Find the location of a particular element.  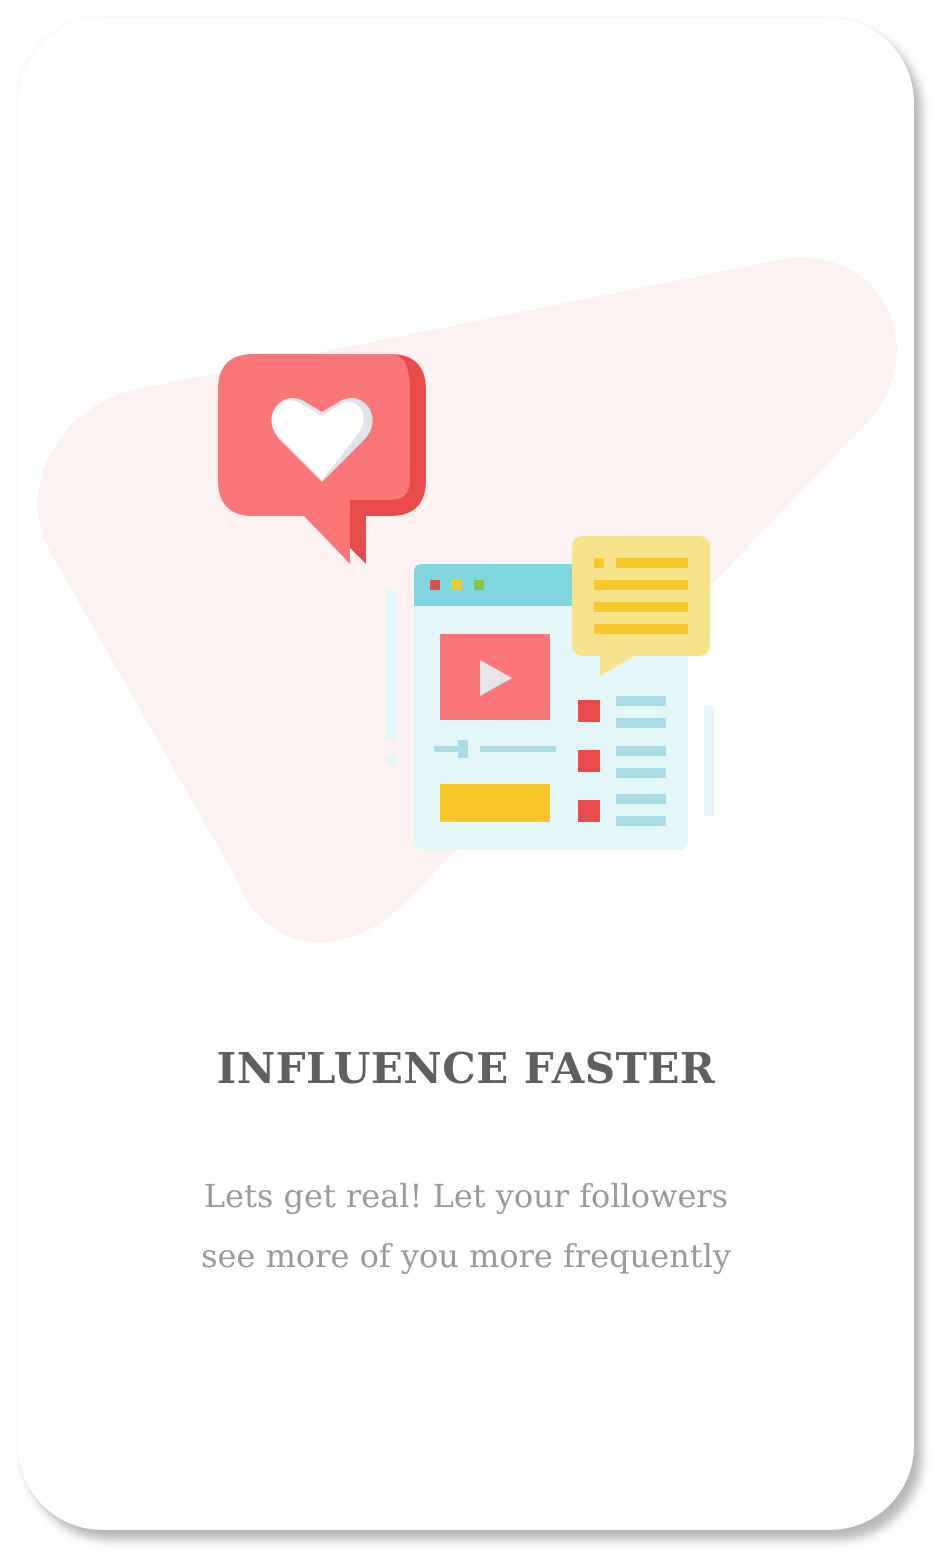

description-line: see more of you more frequently is located at coordinates (466, 1256).